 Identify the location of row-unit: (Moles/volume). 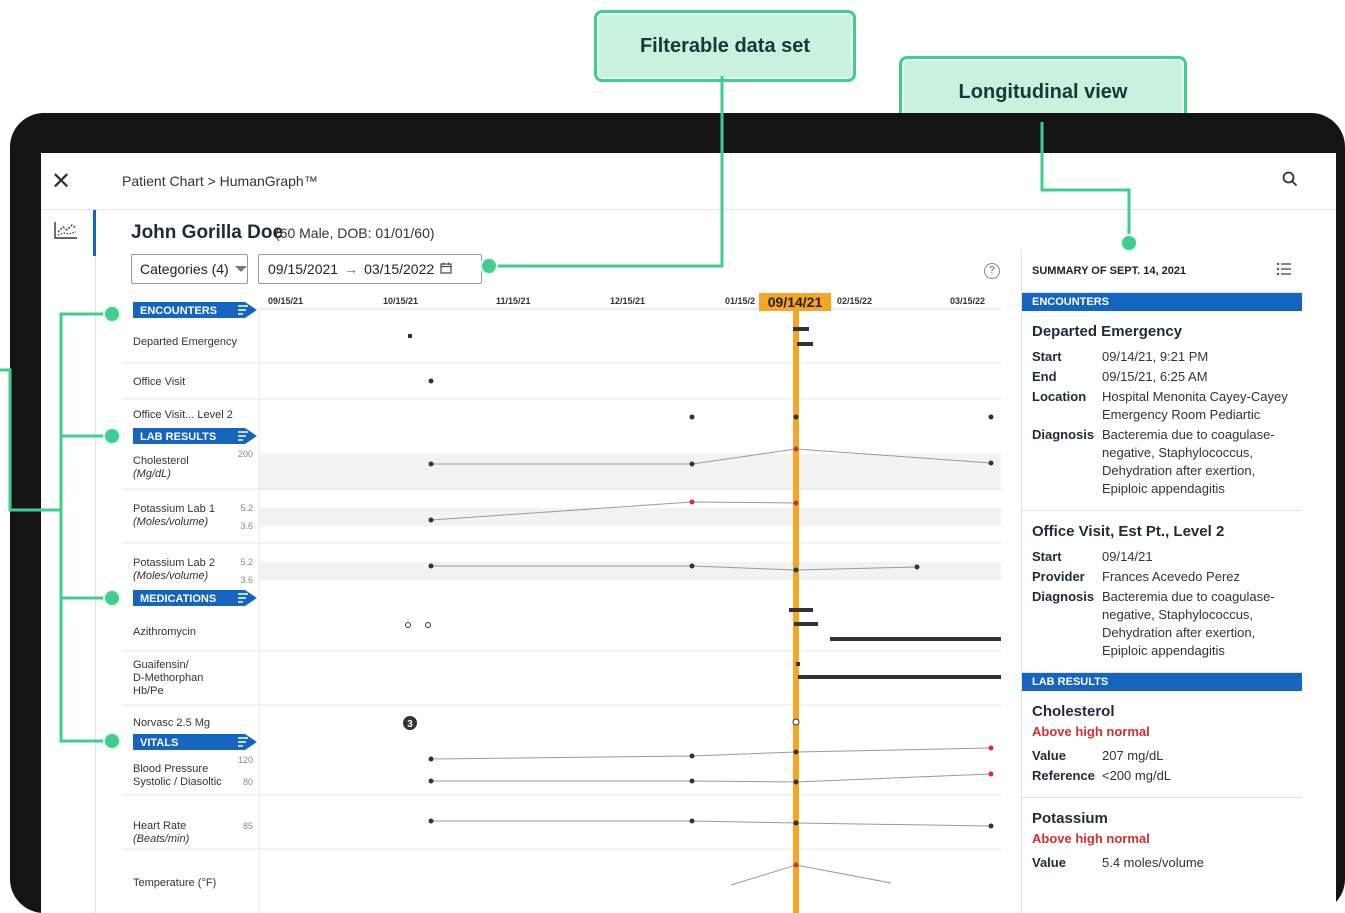
(171, 522).